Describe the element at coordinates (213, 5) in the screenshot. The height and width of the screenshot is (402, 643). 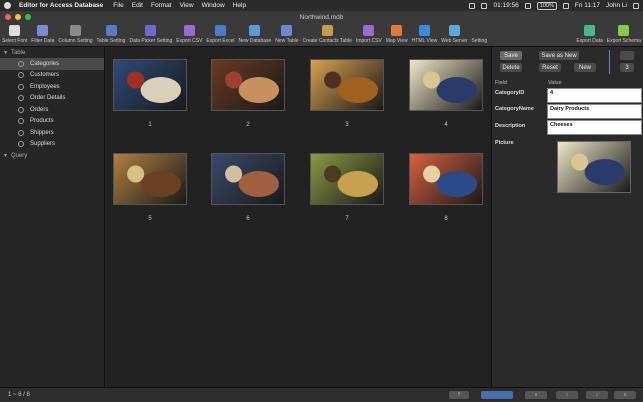
I see `menu-window: Window` at that location.